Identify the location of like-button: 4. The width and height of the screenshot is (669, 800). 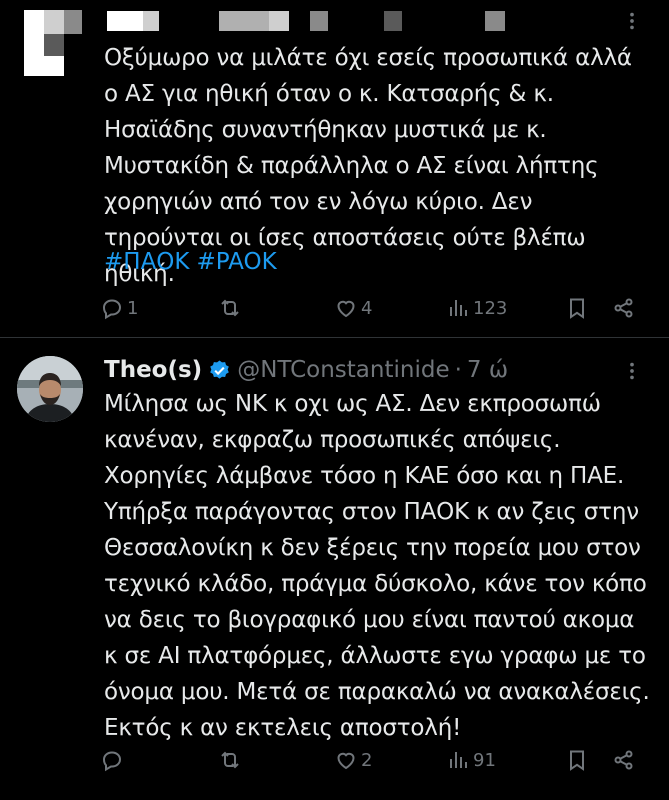
(353, 308).